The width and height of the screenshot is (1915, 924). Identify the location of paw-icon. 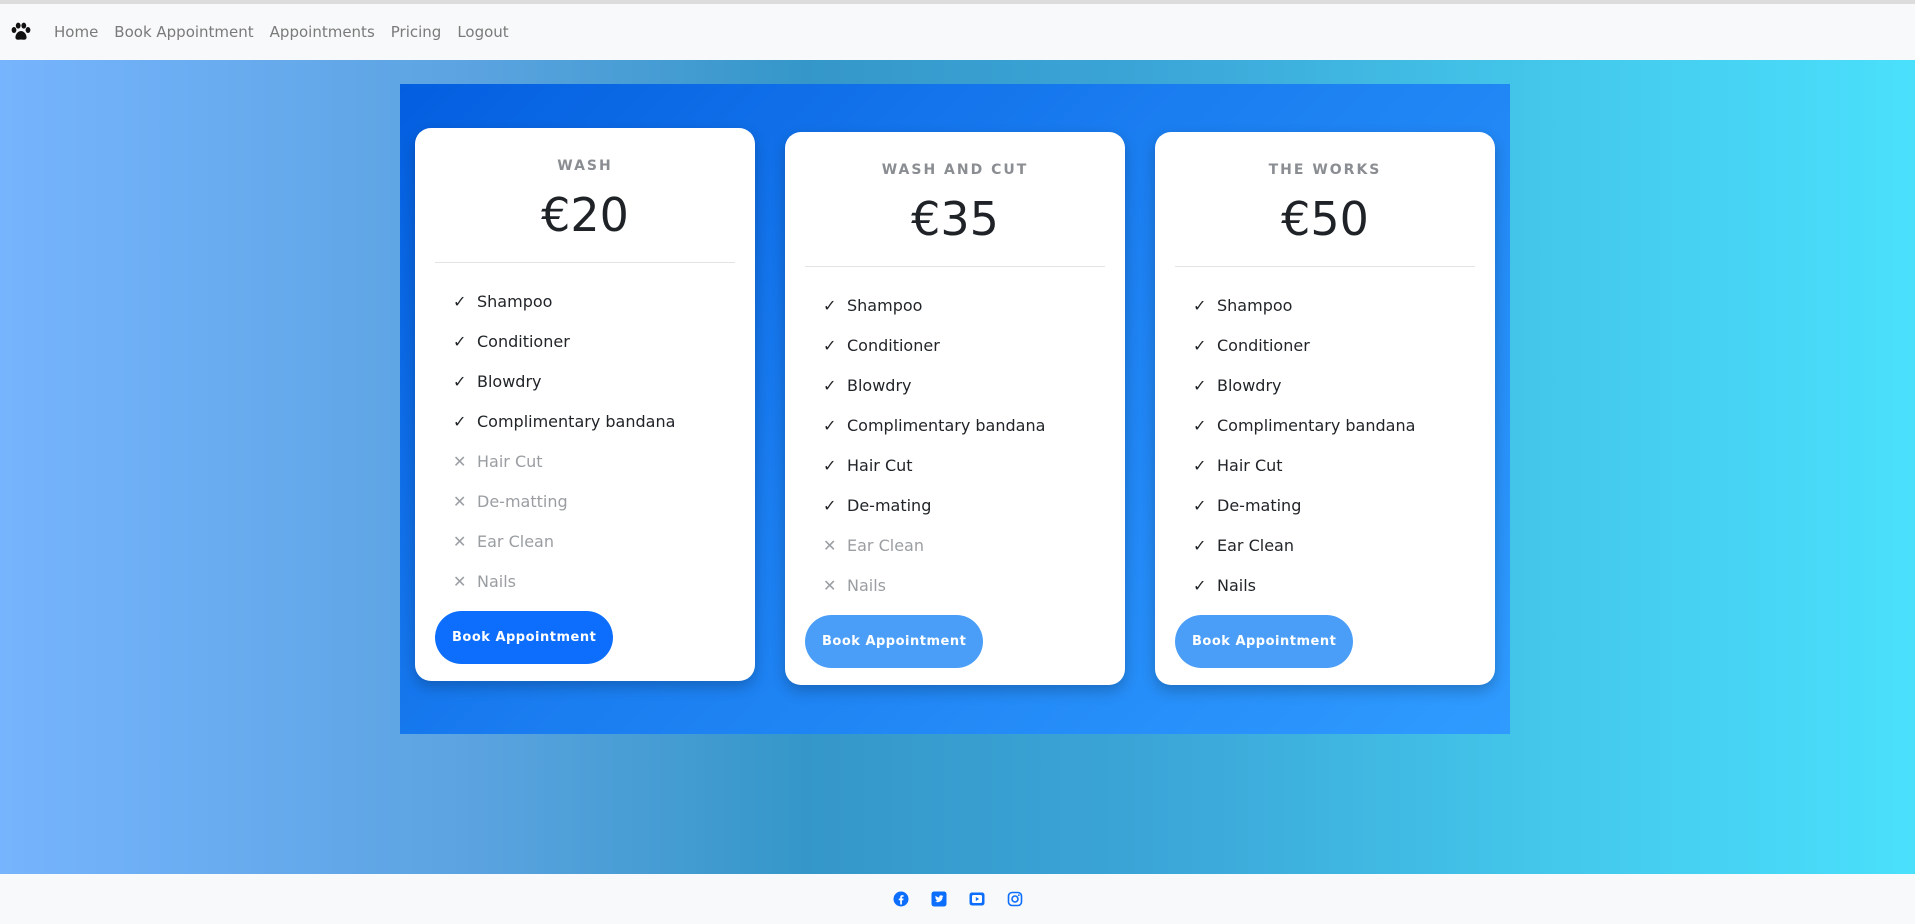
(22, 32).